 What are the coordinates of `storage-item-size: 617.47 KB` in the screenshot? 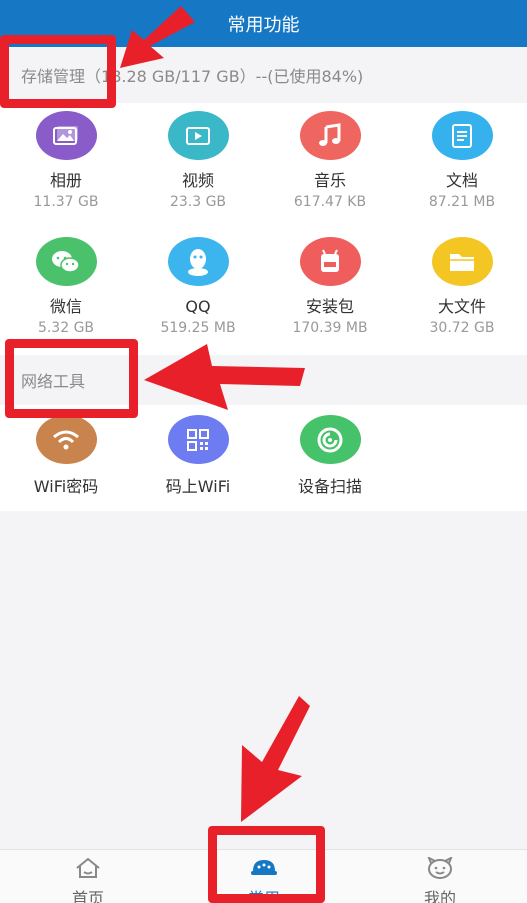 It's located at (330, 202).